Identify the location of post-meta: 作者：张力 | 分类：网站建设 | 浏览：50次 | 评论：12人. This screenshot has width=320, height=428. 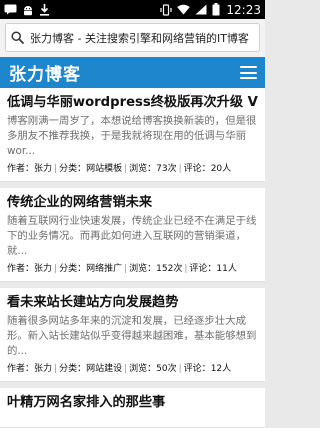
(119, 369).